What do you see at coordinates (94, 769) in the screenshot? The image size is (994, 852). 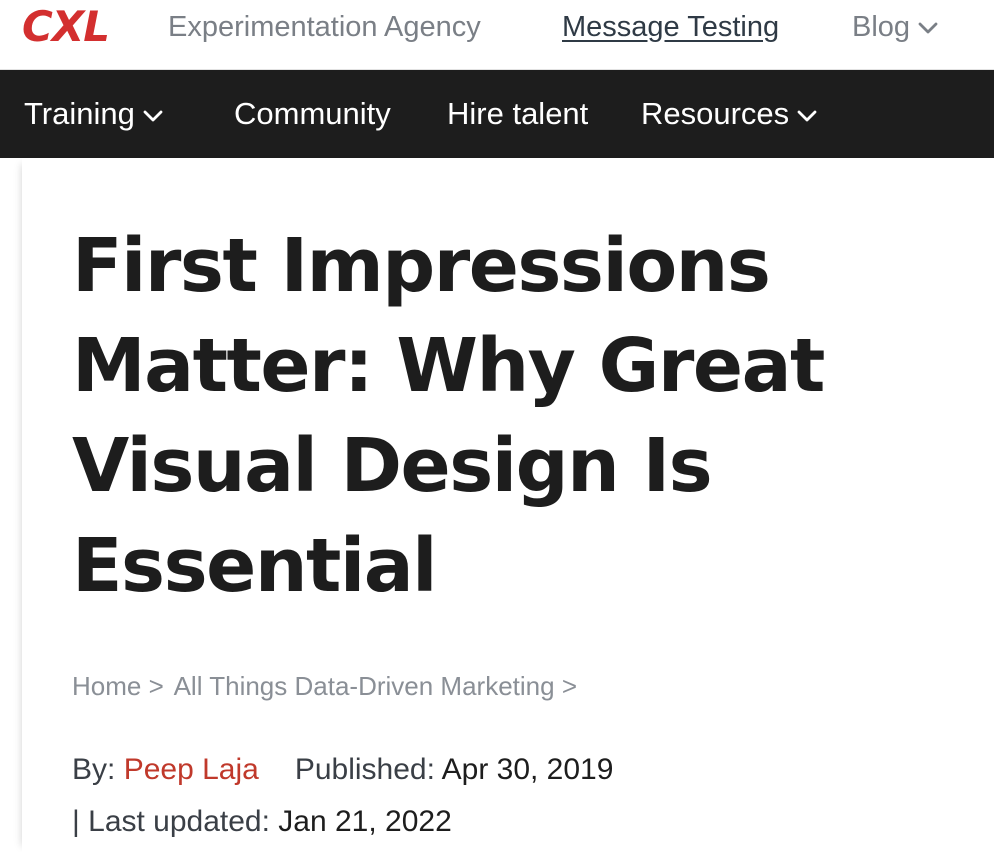 I see `by-label: By:` at bounding box center [94, 769].